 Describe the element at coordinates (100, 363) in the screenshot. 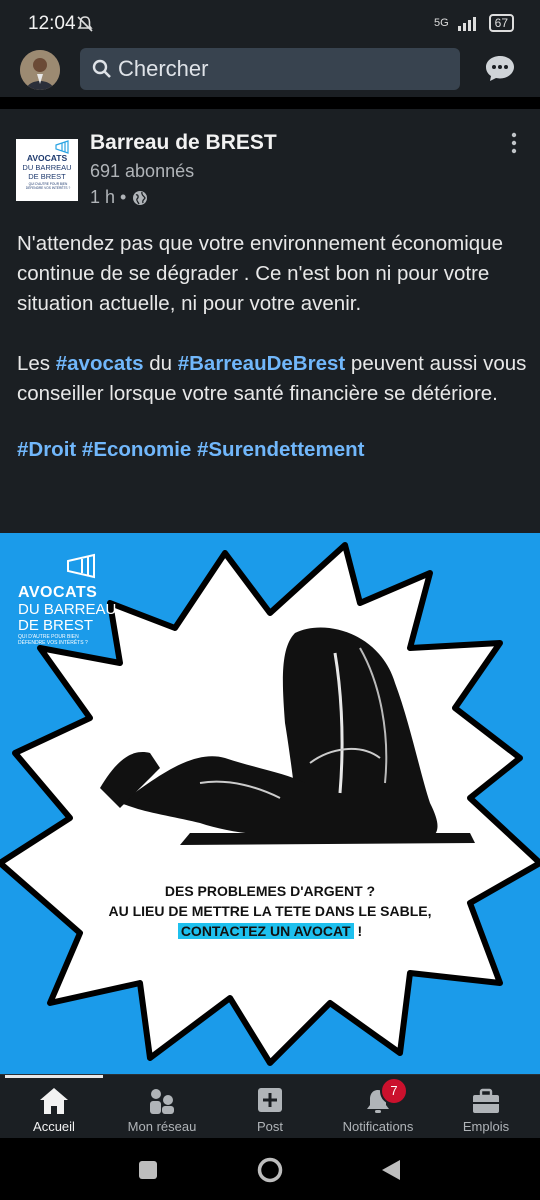

I see `hashtag-link: #avocats` at that location.